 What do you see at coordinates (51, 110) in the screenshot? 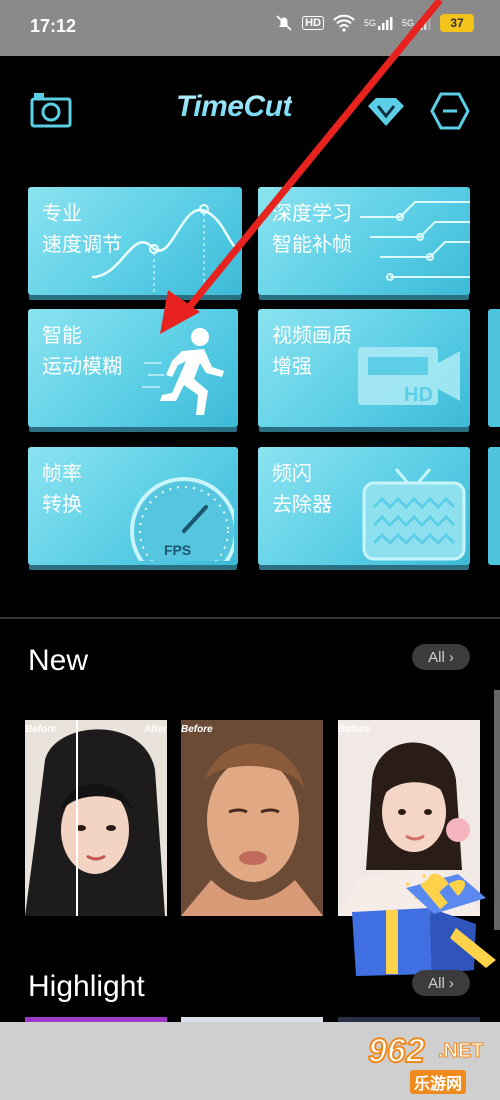
I see `camera-icon` at bounding box center [51, 110].